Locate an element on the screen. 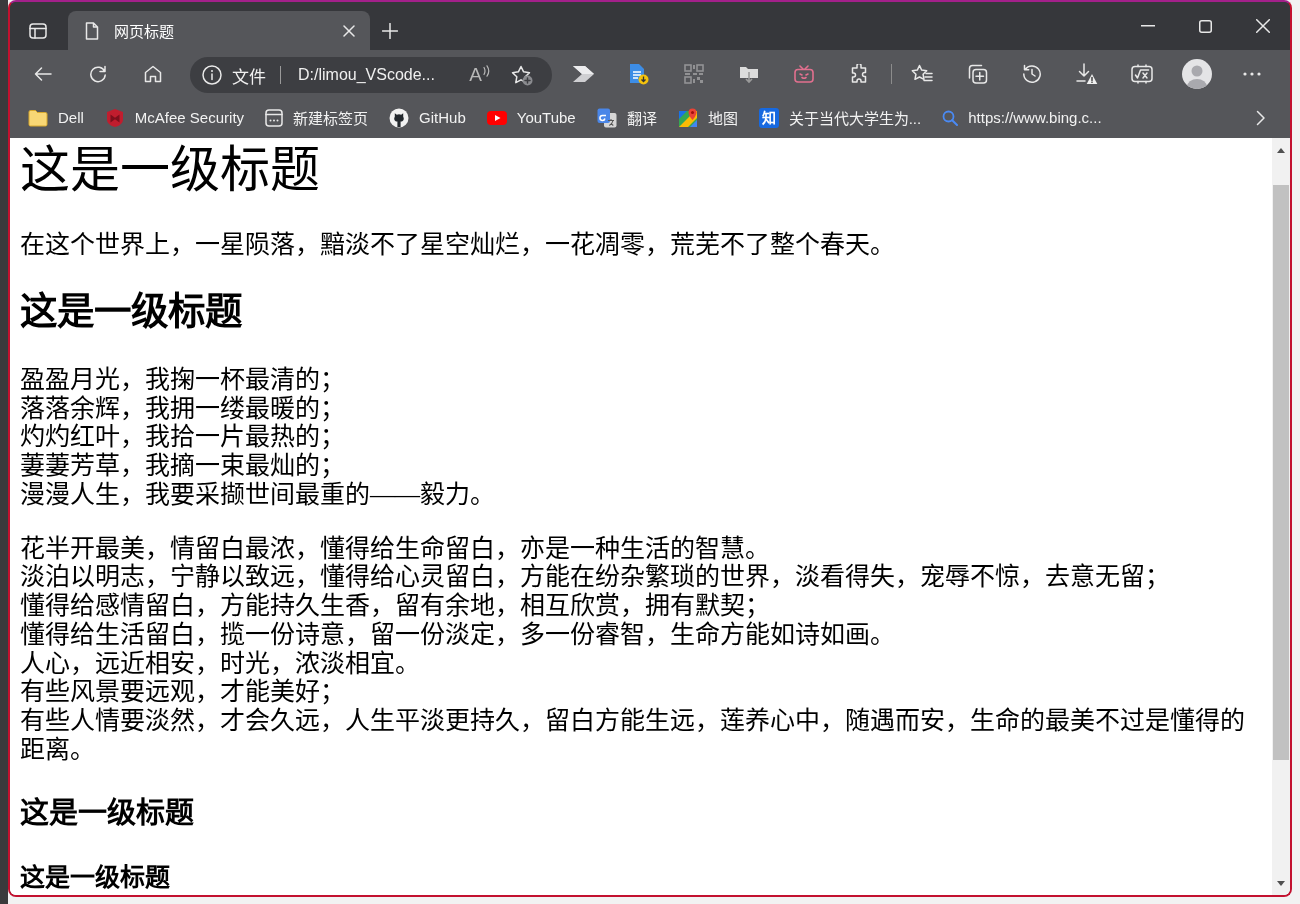 This screenshot has height=904, width=1300. address-bar: 文件 D:/limou_VScode... A is located at coordinates (371, 75).